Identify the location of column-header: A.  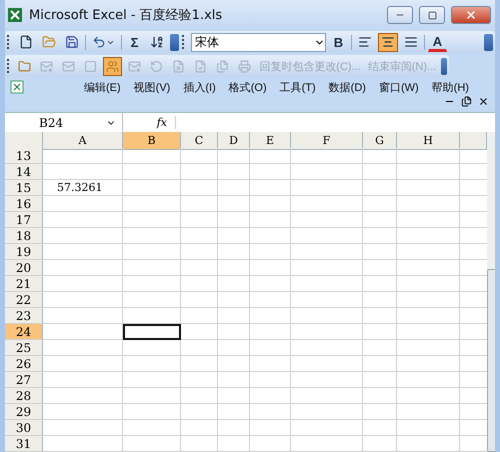
(83, 141).